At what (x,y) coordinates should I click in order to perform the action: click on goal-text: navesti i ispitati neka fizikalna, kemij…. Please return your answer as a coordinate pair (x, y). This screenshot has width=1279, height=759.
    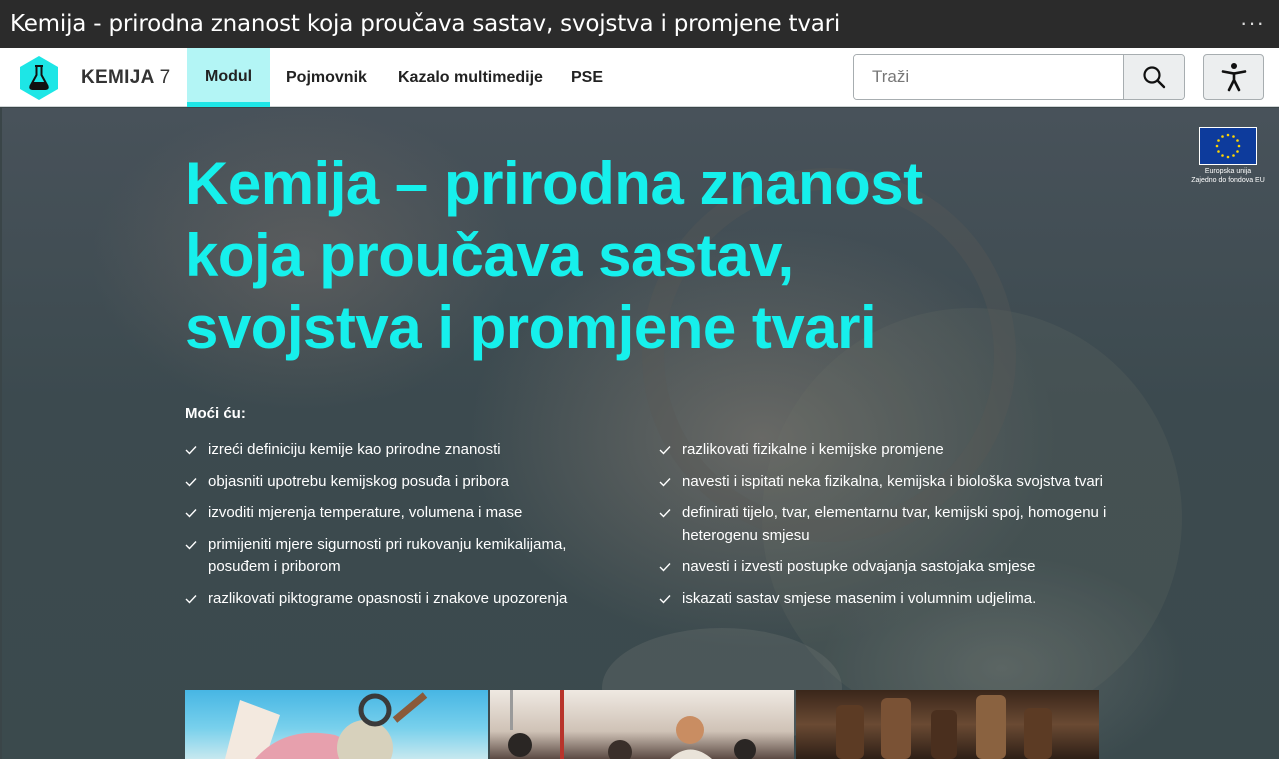
    Looking at the image, I should click on (893, 481).